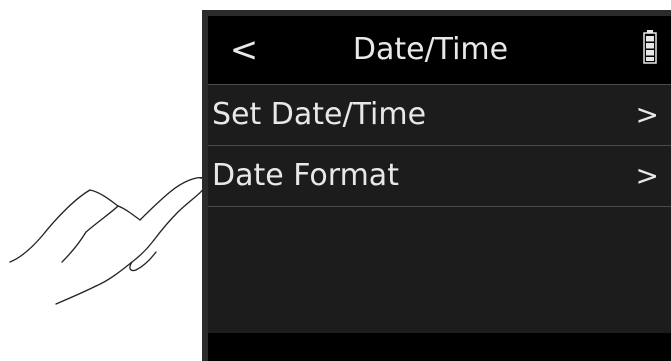  What do you see at coordinates (439, 114) in the screenshot?
I see `menu-item-set-date-time: Set Date/Time >` at bounding box center [439, 114].